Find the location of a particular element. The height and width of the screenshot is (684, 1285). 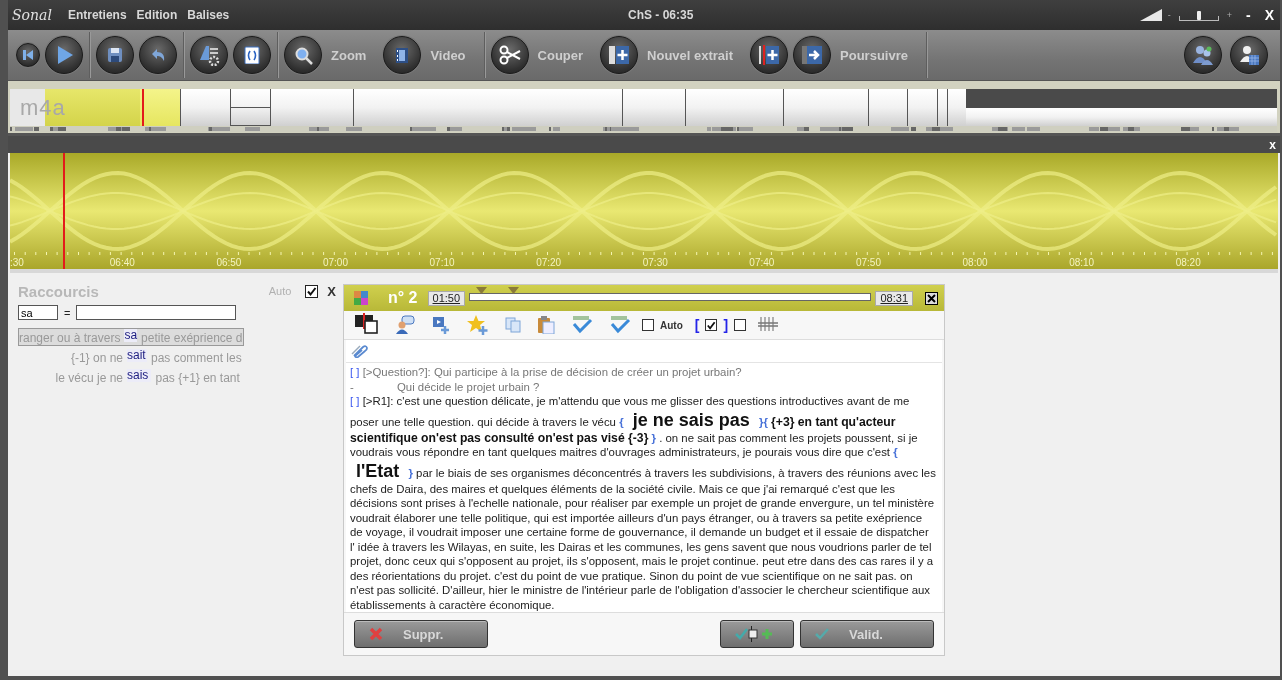

toolbar-label: Poursuivre is located at coordinates (874, 55).